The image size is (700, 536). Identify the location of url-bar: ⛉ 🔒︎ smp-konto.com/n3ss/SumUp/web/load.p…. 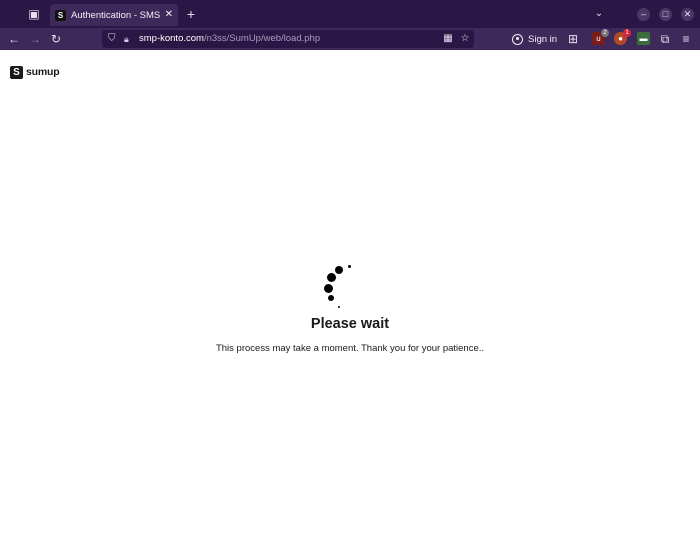
(288, 39).